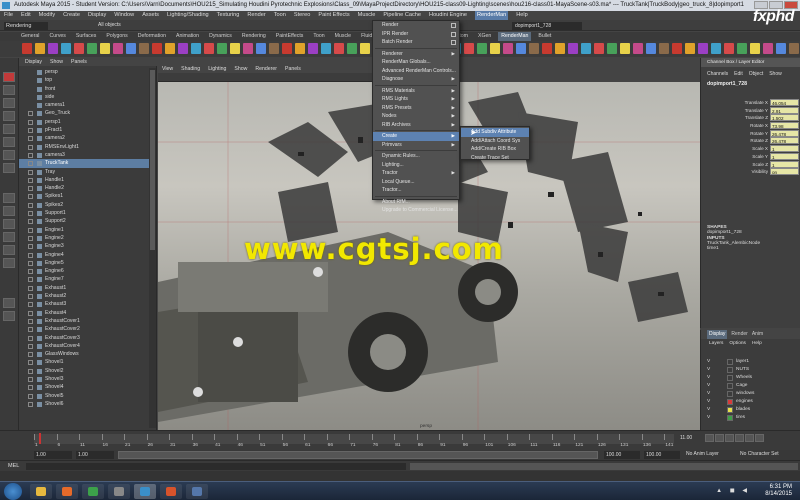  Describe the element at coordinates (84, 172) in the screenshot. I see `outliner-item: Tray` at that location.